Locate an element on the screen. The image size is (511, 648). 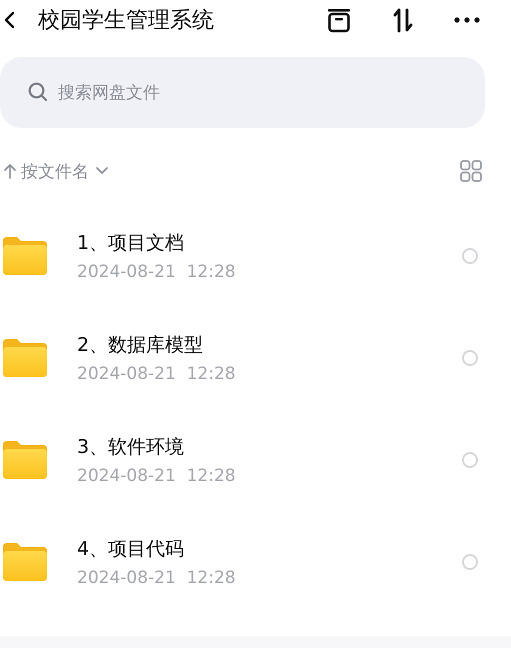
file-name: 3、软件环境 is located at coordinates (269, 447).